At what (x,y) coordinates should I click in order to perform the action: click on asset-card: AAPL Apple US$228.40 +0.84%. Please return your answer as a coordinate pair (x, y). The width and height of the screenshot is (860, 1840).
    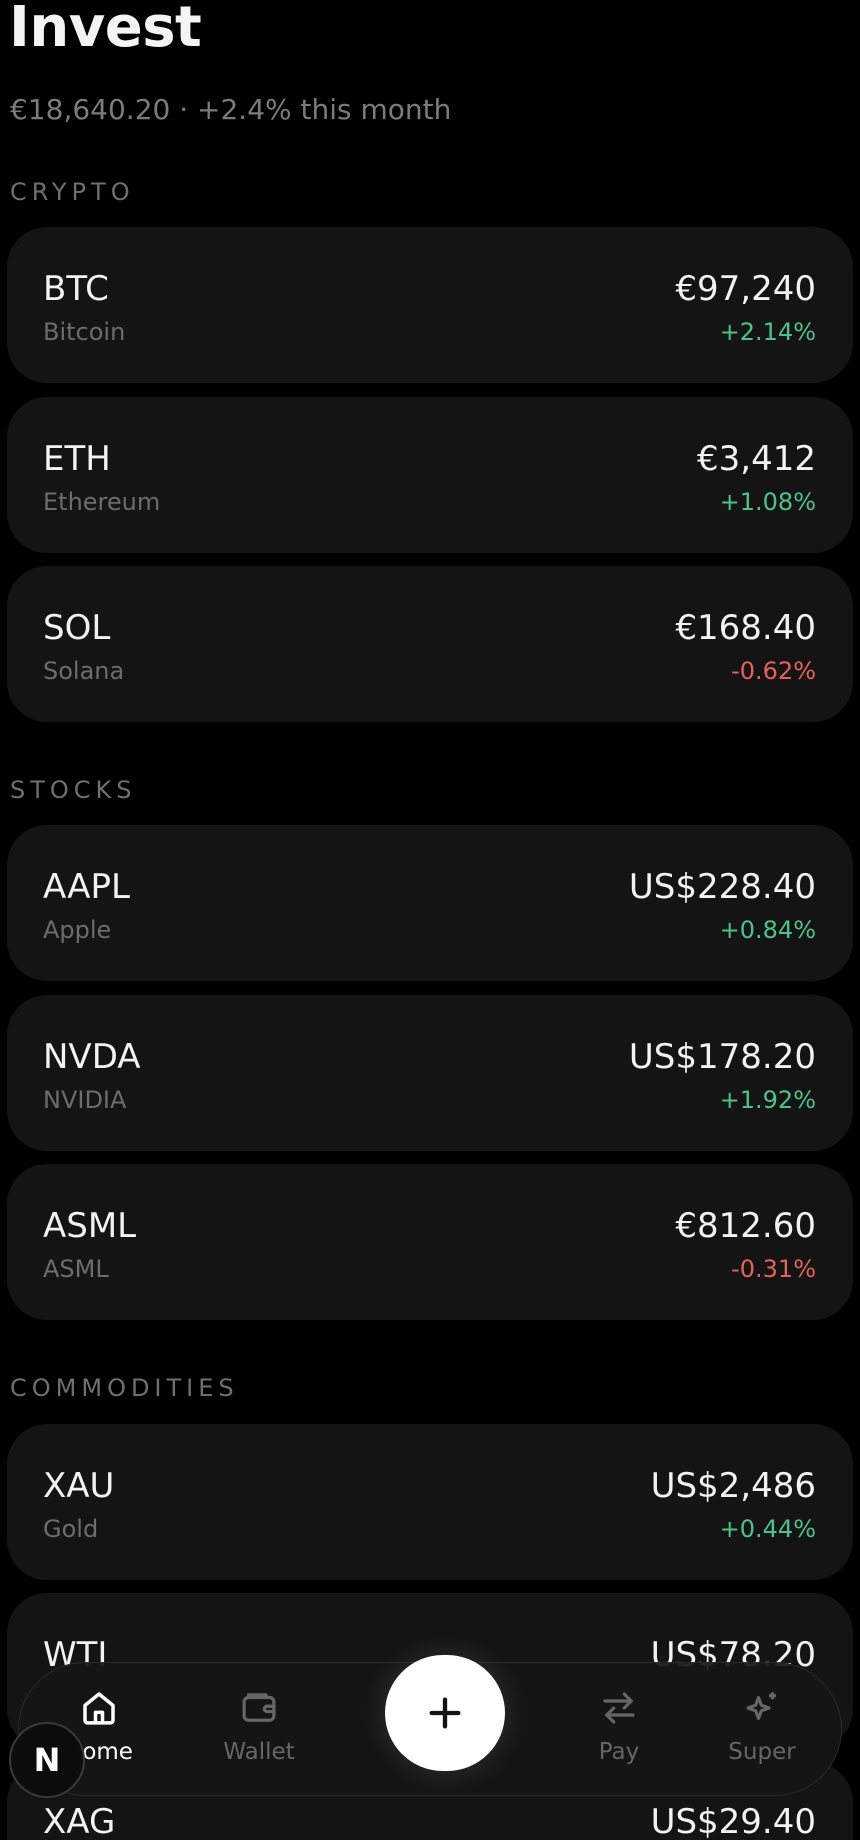
    Looking at the image, I should click on (430, 903).